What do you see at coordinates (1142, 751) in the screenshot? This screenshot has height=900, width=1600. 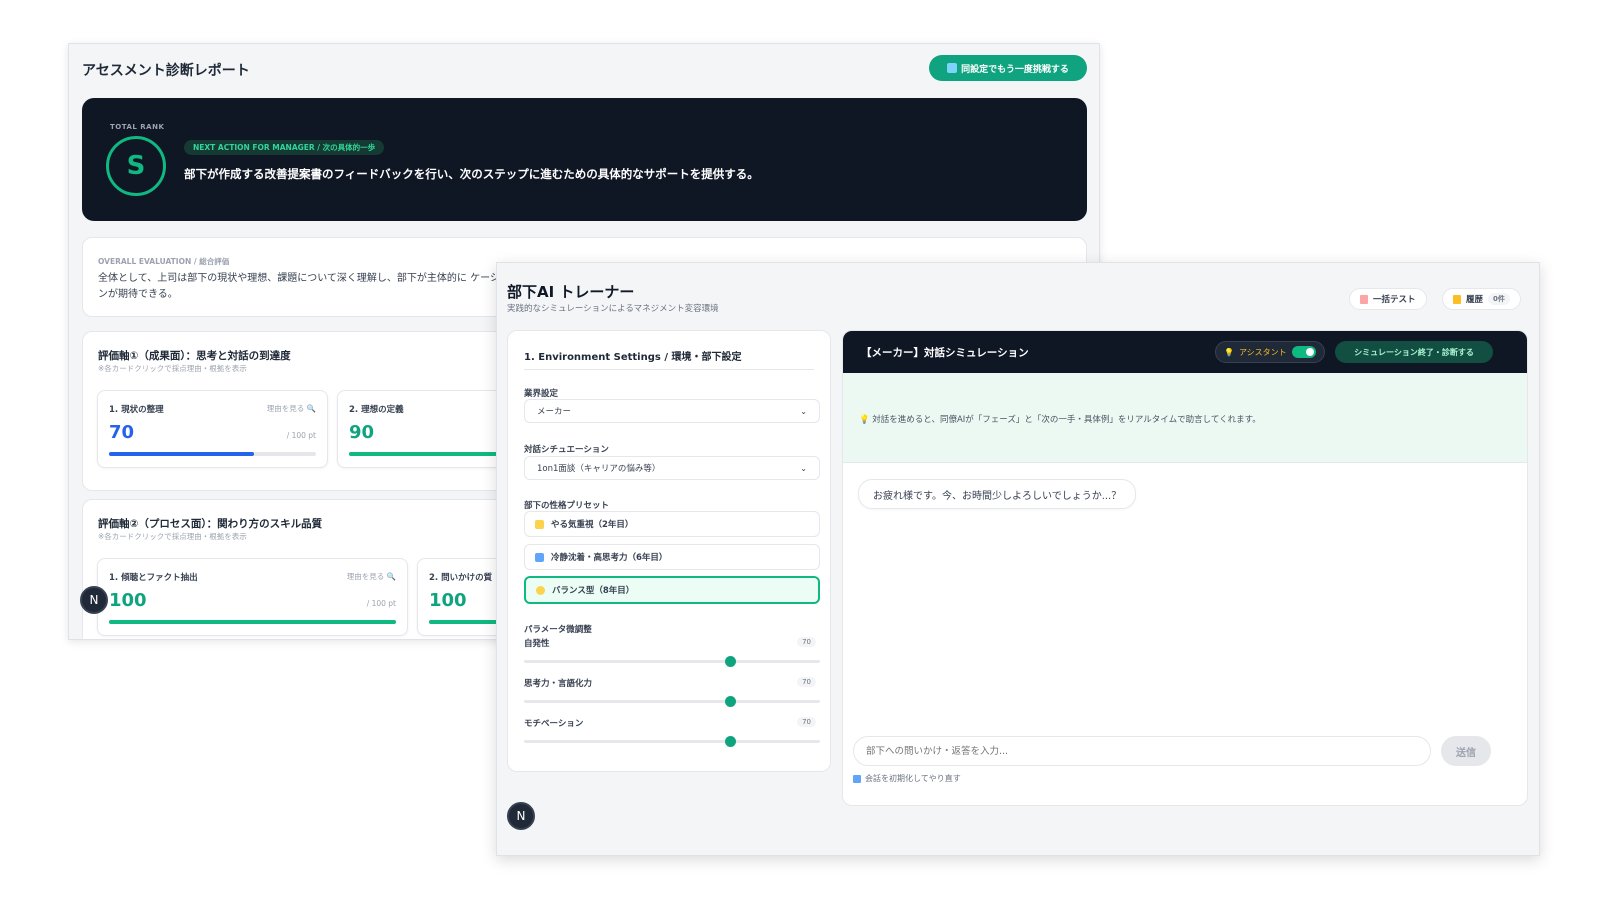 I see `chat-input` at bounding box center [1142, 751].